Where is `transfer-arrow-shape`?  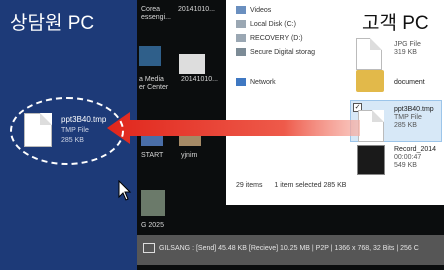 transfer-arrow-shape is located at coordinates (233, 128).